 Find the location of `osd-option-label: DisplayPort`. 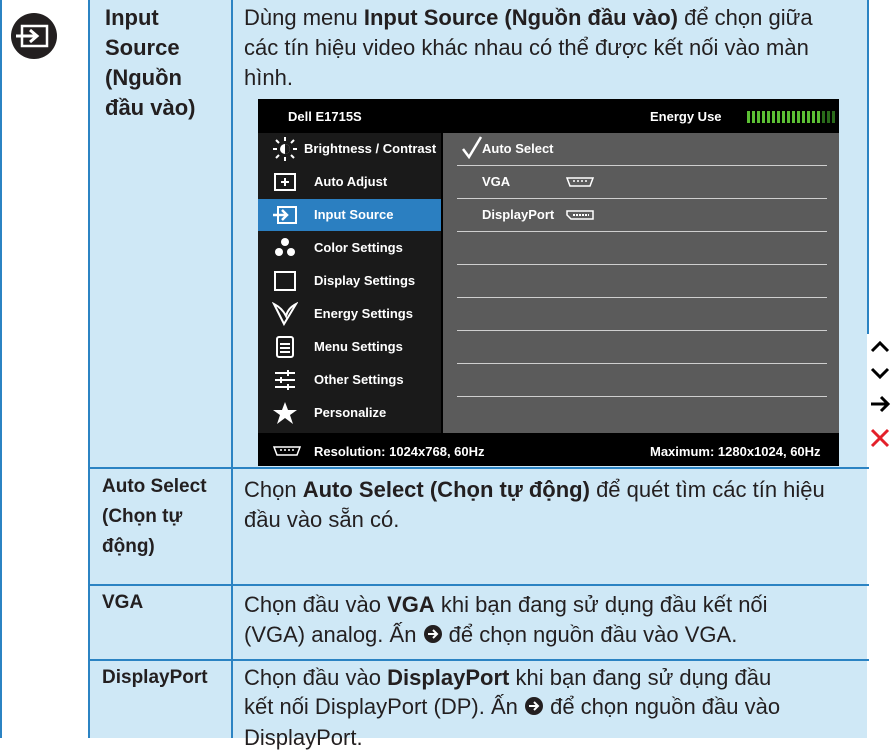

osd-option-label: DisplayPort is located at coordinates (518, 214).